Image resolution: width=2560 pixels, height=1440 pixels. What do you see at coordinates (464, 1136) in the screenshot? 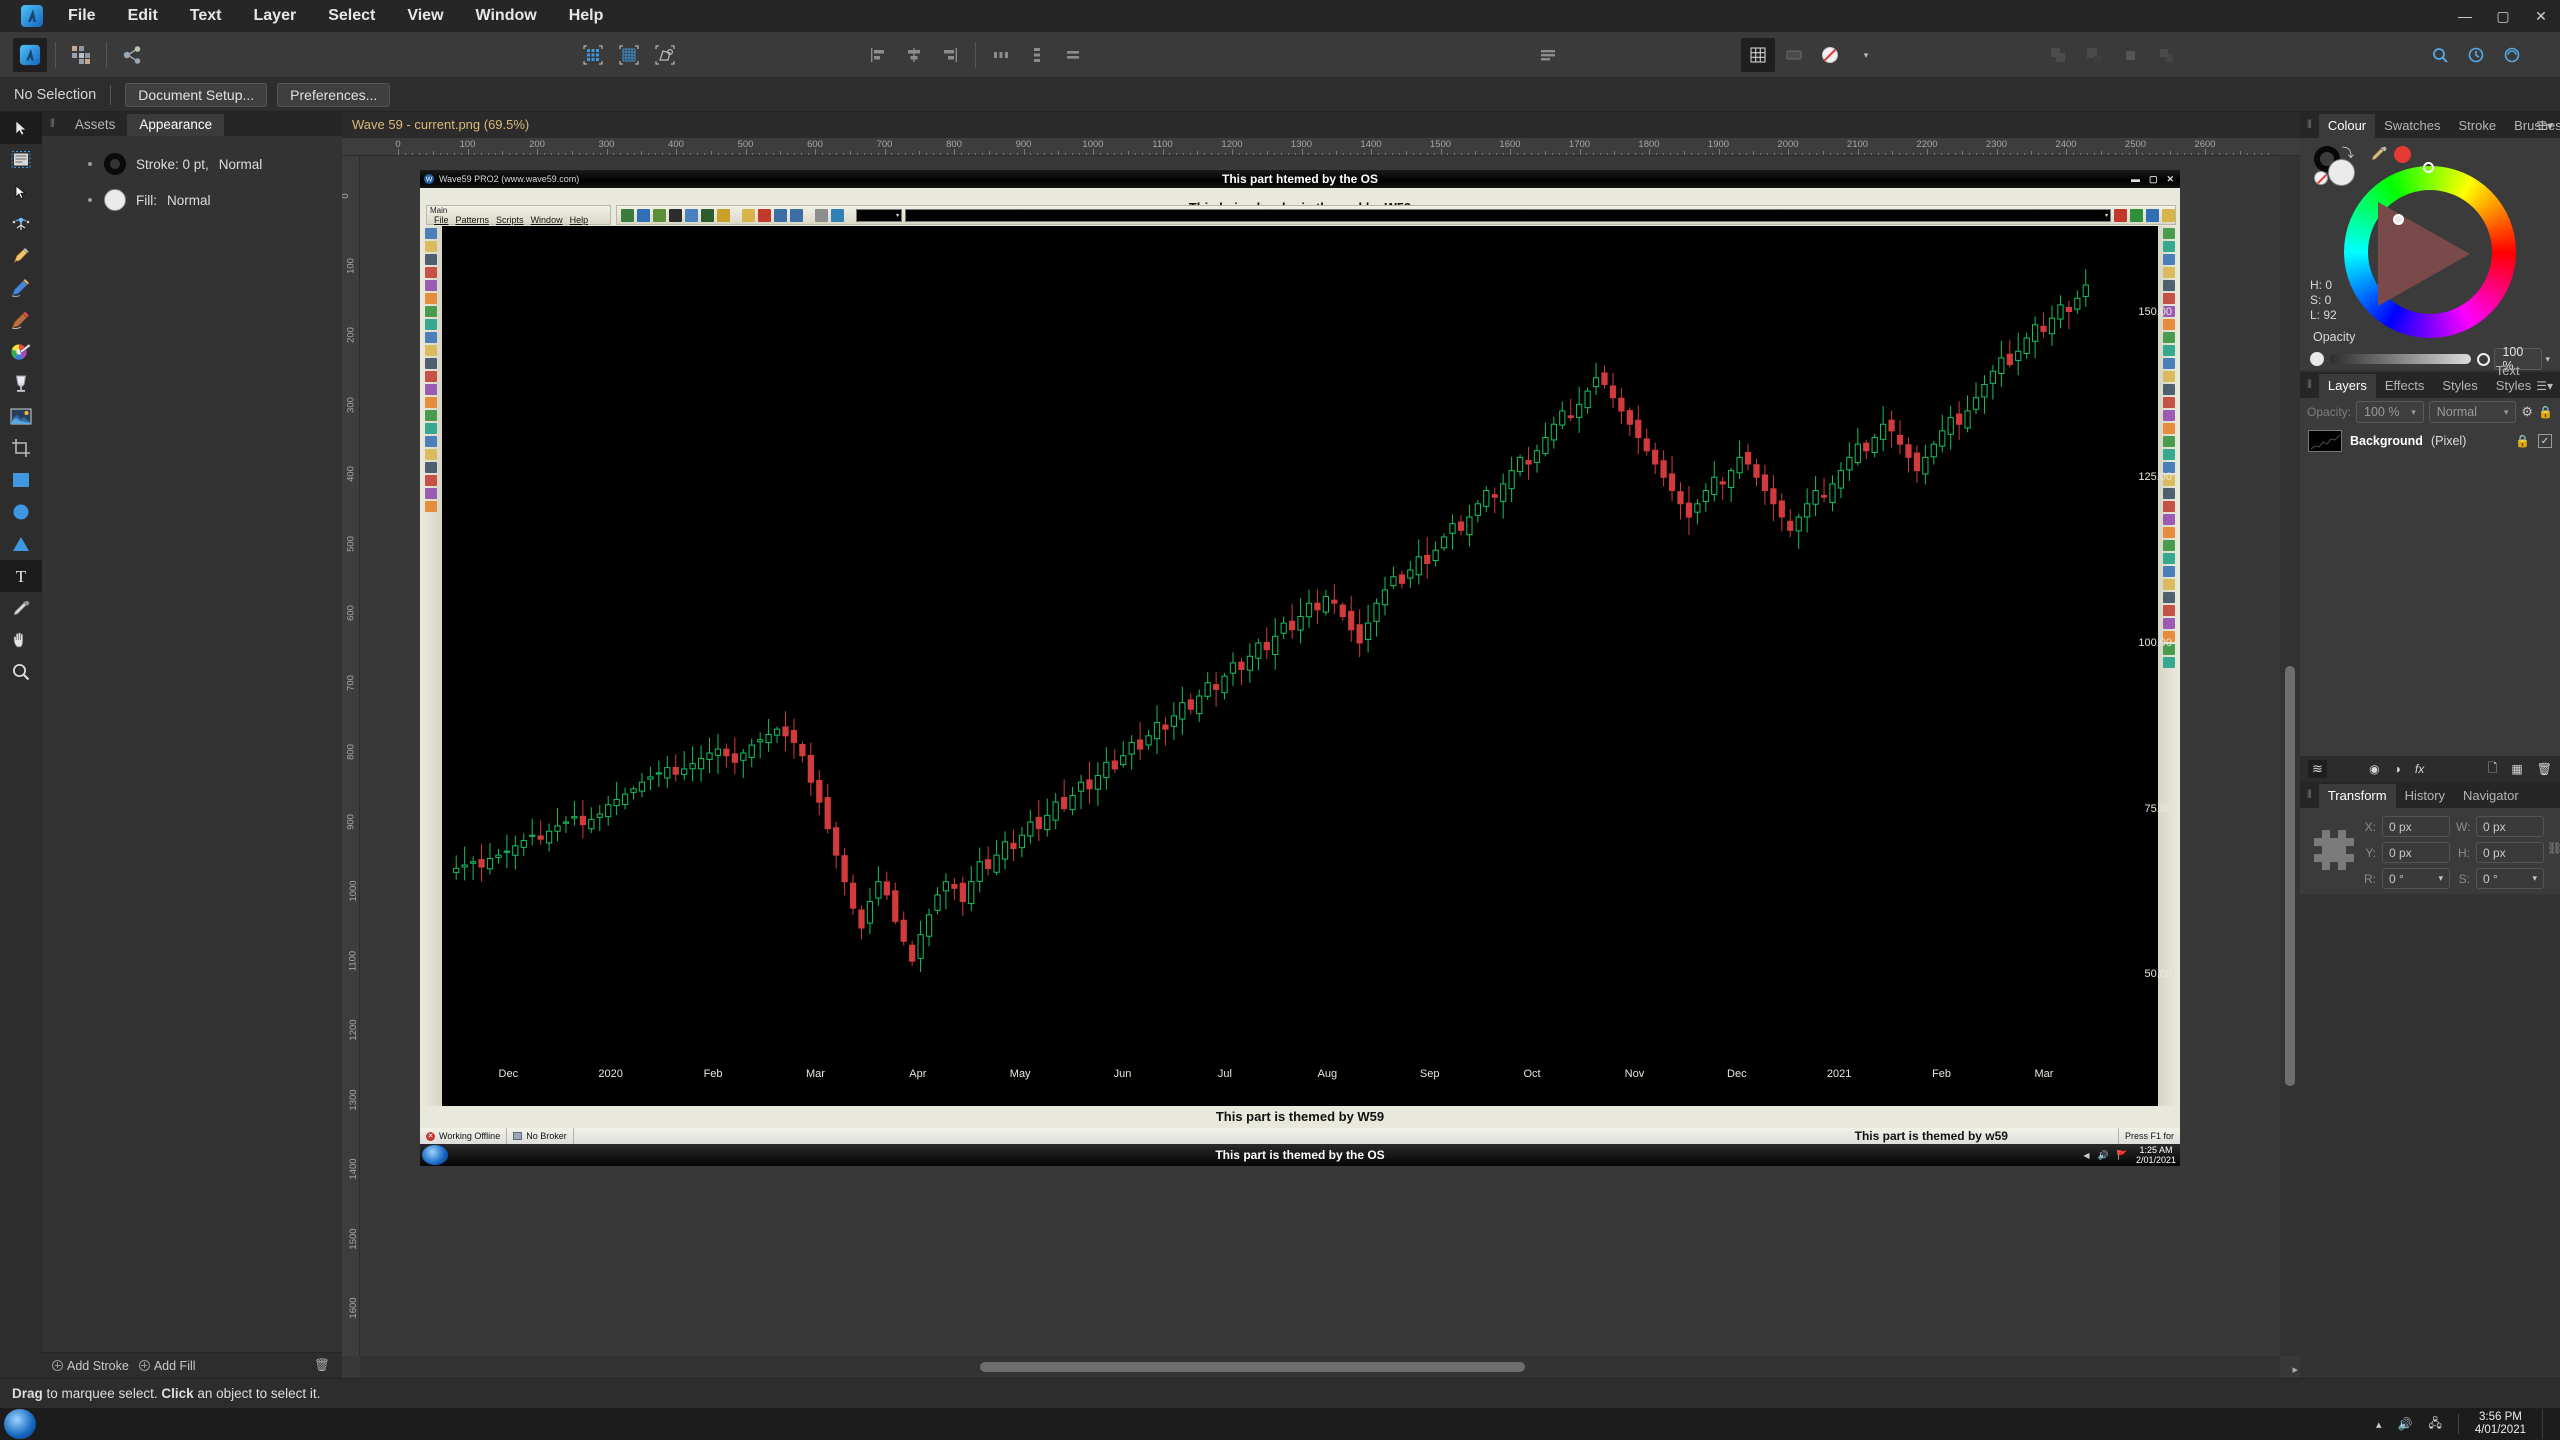
I see `status-working-offline: ✕ Working Offline` at bounding box center [464, 1136].